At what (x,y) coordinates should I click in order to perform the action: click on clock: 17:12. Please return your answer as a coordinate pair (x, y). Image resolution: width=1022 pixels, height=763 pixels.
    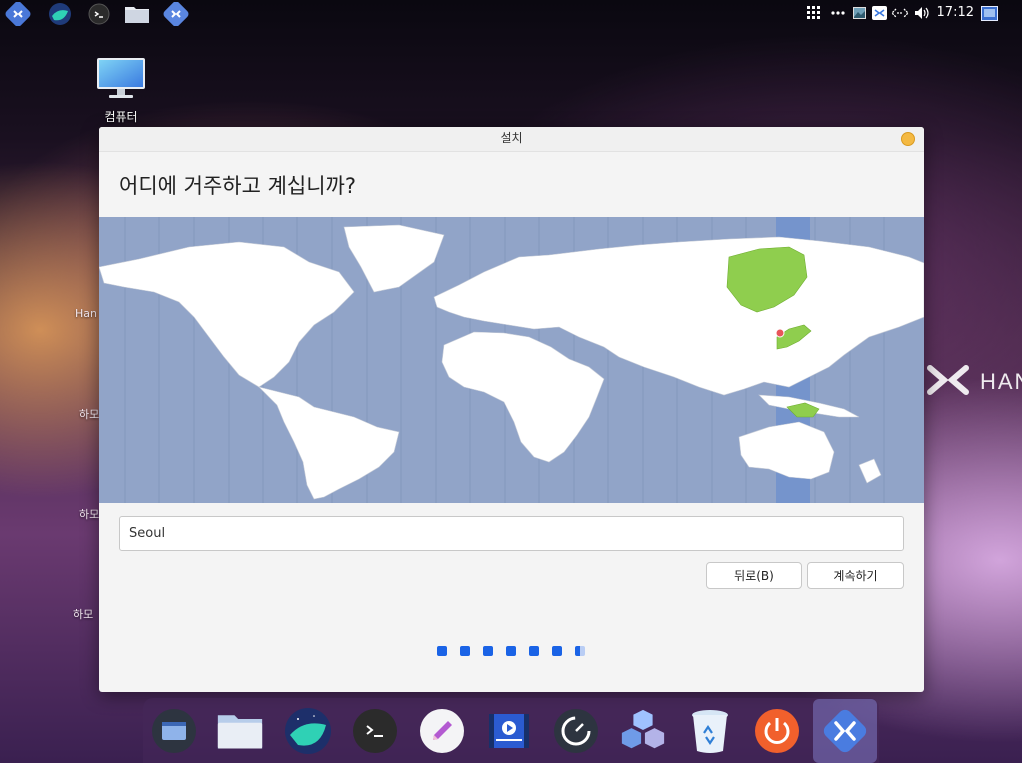
    Looking at the image, I should click on (955, 12).